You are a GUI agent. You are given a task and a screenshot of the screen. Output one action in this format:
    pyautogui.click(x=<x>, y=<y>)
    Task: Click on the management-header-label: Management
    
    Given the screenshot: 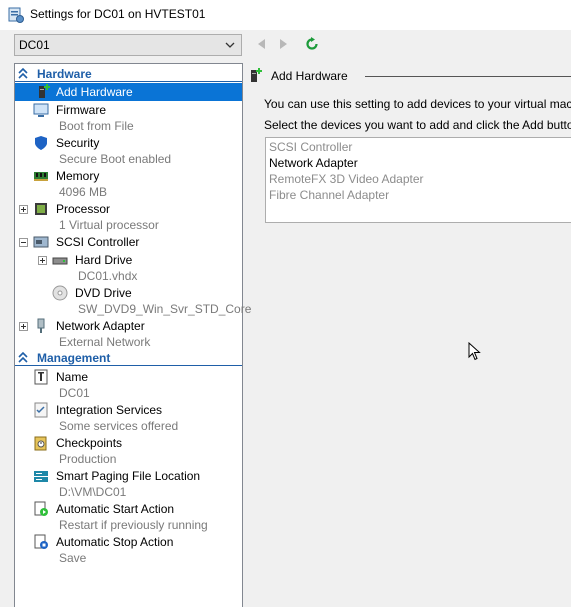 What is the action you would take?
    pyautogui.click(x=74, y=358)
    